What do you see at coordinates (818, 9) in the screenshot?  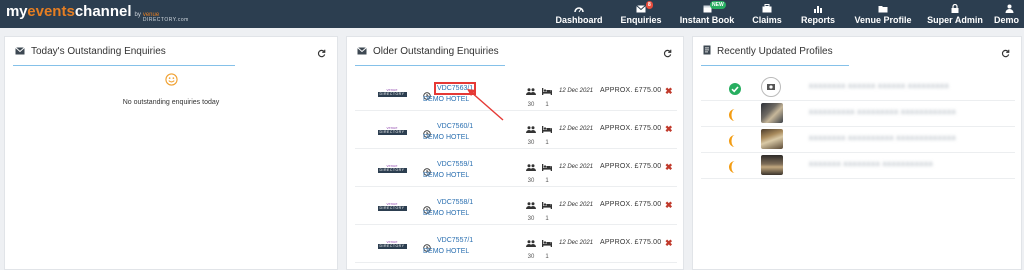 I see `chart-icon` at bounding box center [818, 9].